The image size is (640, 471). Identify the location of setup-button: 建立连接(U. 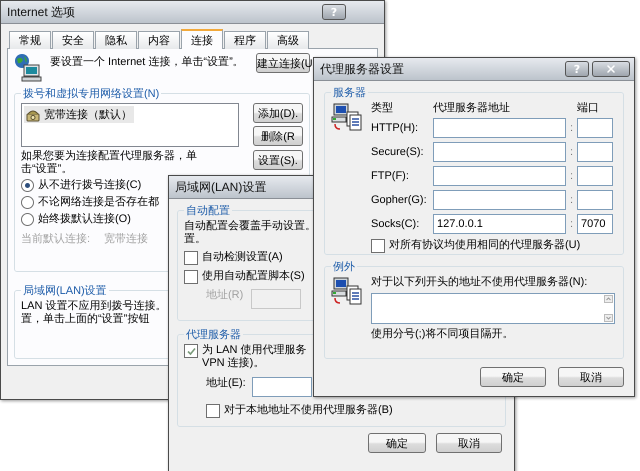
(283, 63).